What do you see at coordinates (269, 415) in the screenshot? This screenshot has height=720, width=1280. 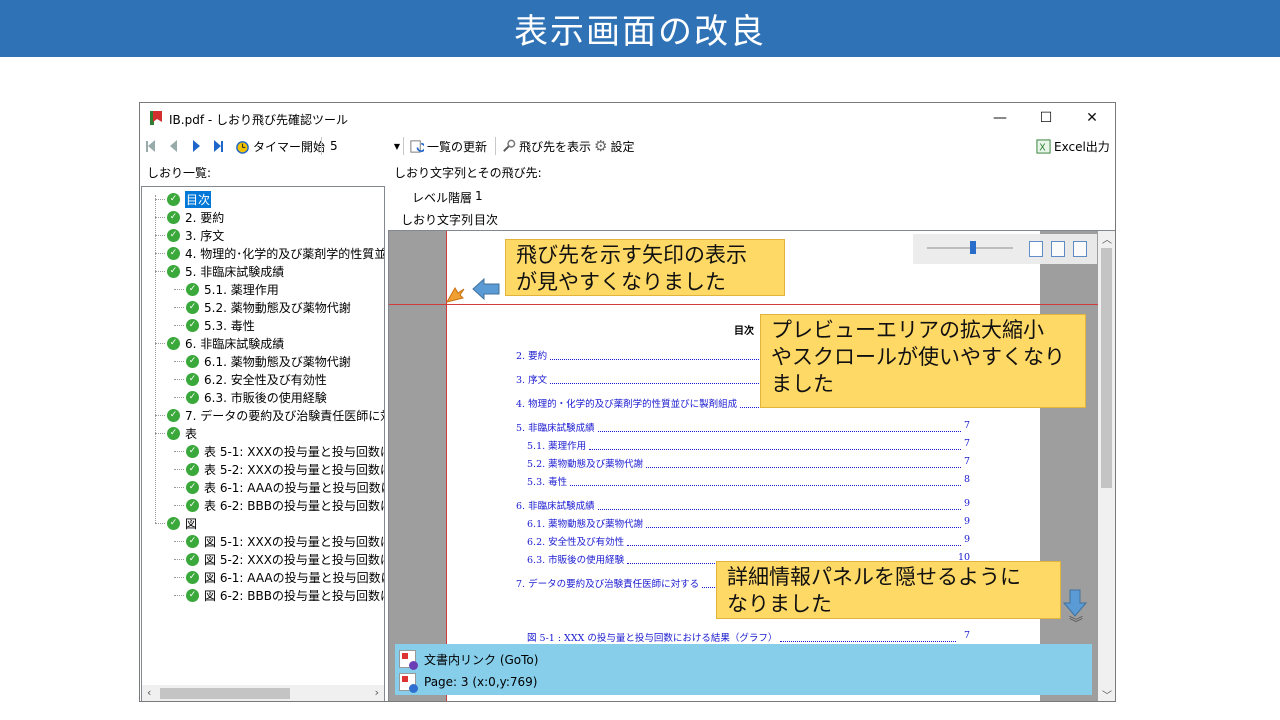 I see `tree-item: ✓ 7. データの要約及び治験責任医師に対す` at bounding box center [269, 415].